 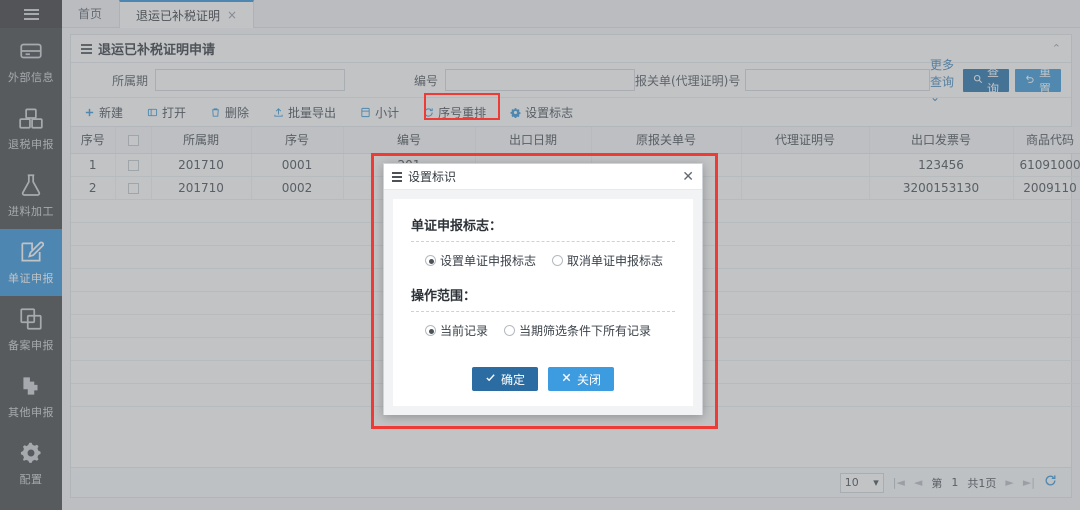 What do you see at coordinates (543, 177) in the screenshot?
I see `dialog-header: 设置标识 ✕` at bounding box center [543, 177].